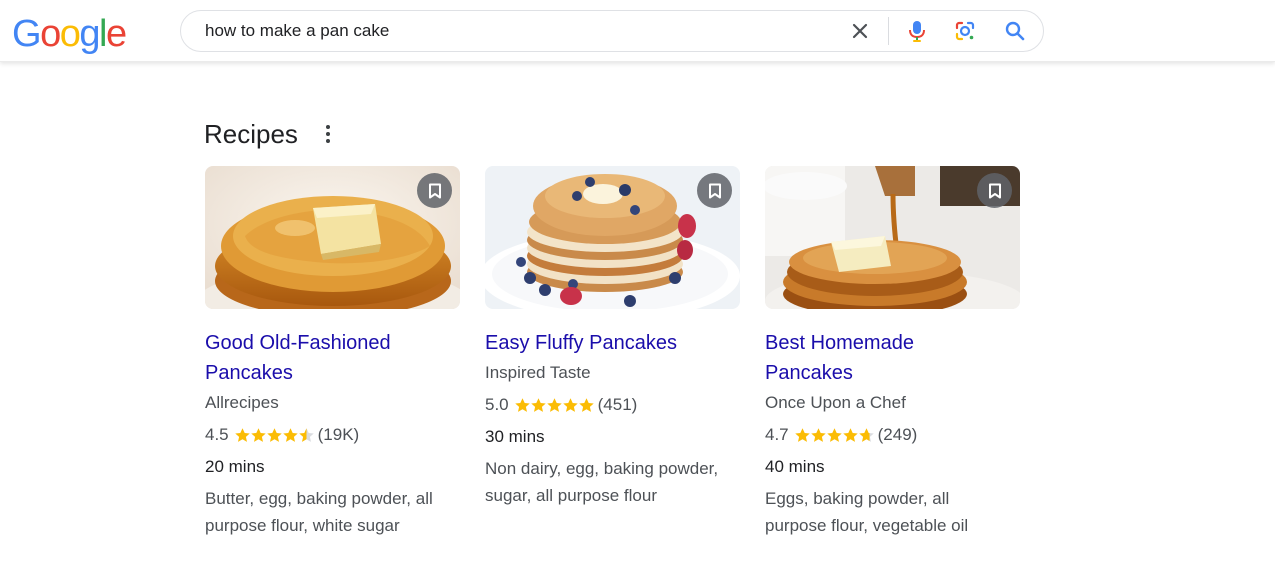  What do you see at coordinates (885, 358) in the screenshot?
I see `recipe-title-link: Best Homemade Pancakes` at bounding box center [885, 358].